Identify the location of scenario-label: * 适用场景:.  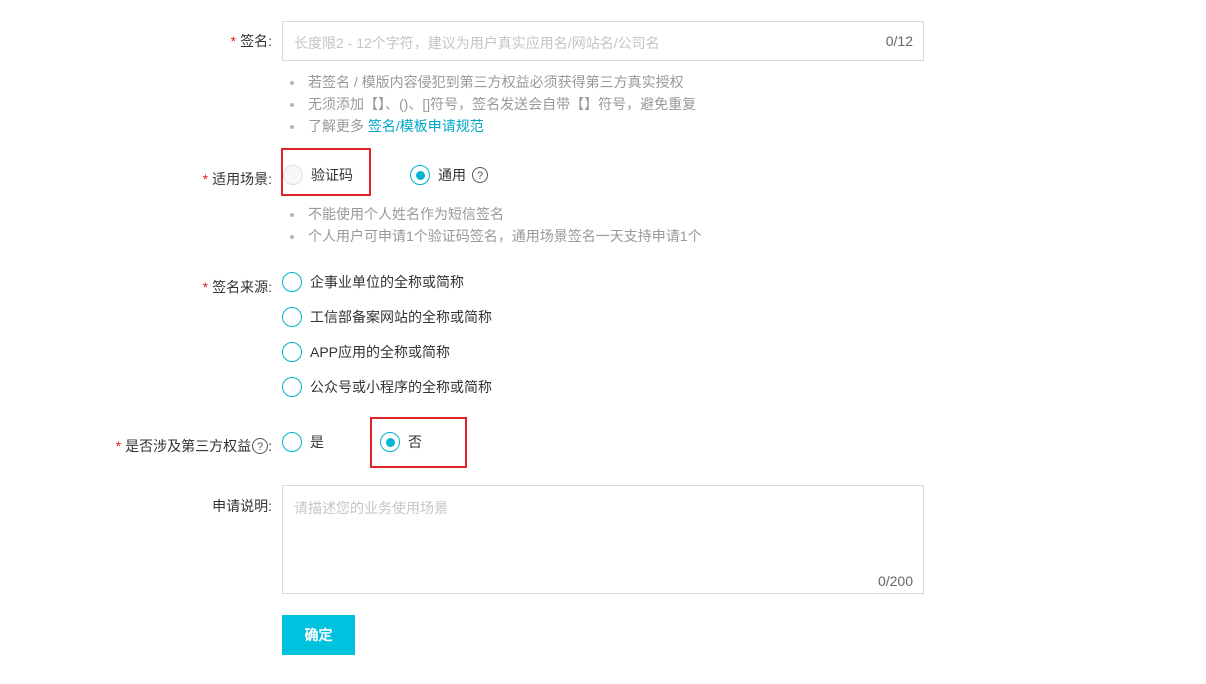
(237, 179).